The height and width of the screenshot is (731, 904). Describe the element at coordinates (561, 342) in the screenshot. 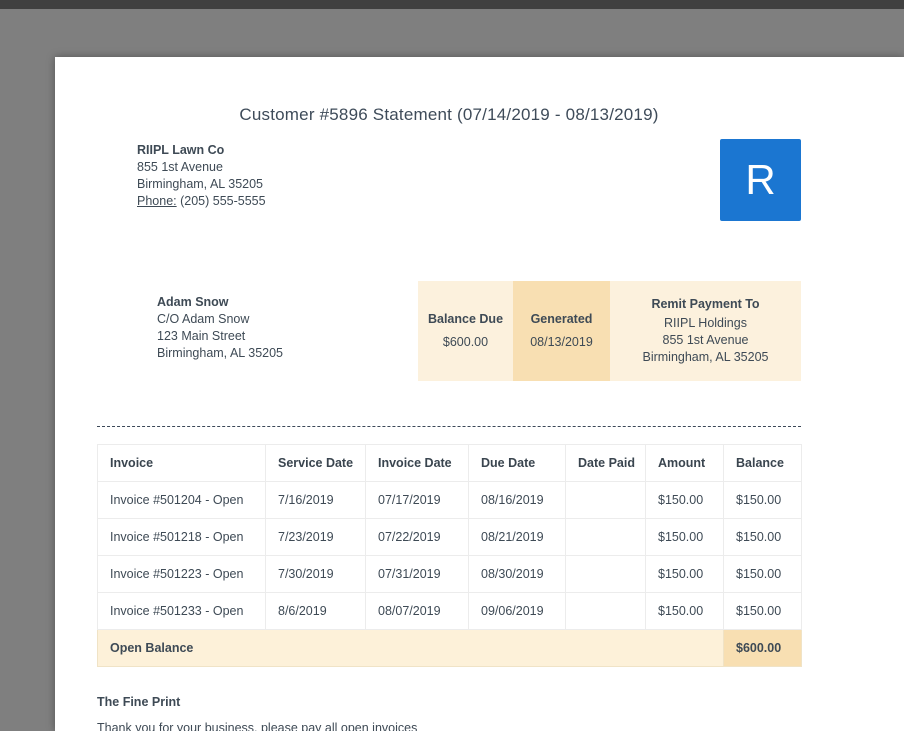

I see `generated-value: 08/13/2019` at that location.